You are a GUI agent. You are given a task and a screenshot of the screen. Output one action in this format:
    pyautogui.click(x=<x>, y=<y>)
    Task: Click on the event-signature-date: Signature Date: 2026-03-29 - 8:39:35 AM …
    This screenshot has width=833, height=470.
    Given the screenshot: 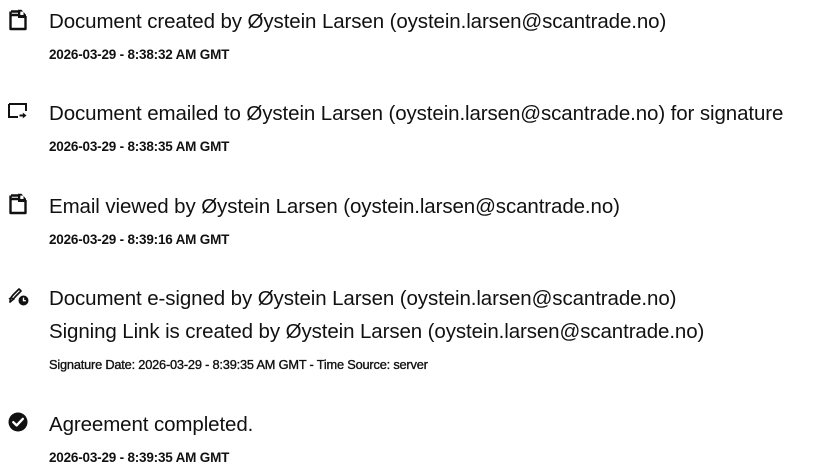 What is the action you would take?
    pyautogui.click(x=238, y=364)
    